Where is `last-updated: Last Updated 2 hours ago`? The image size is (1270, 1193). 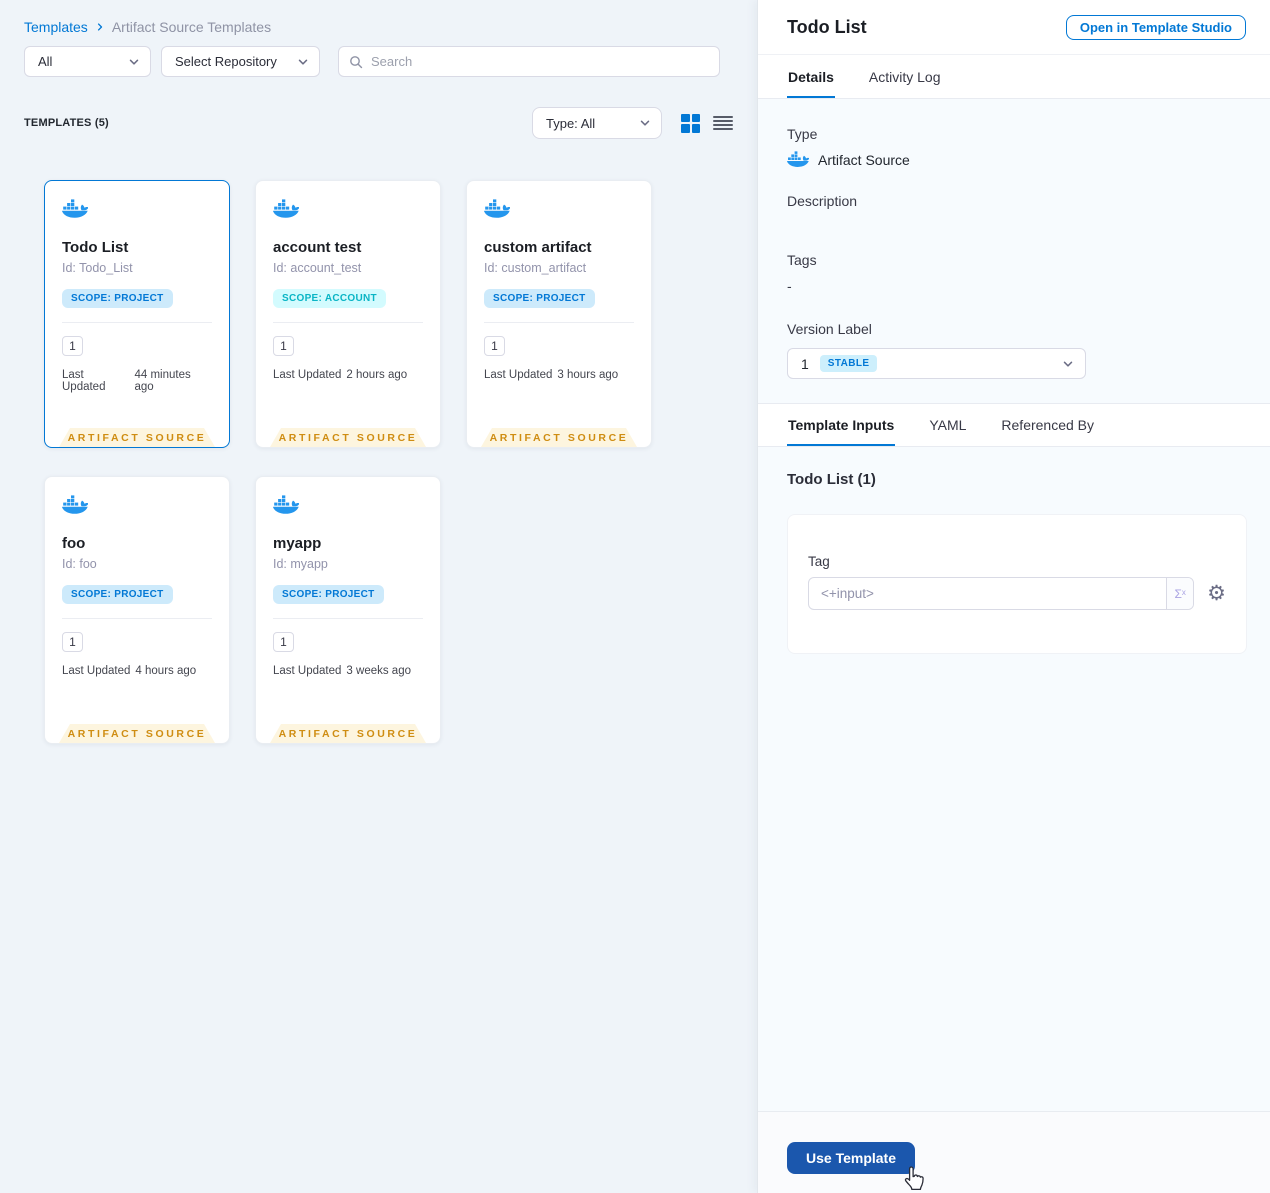
last-updated: Last Updated 2 hours ago is located at coordinates (340, 375).